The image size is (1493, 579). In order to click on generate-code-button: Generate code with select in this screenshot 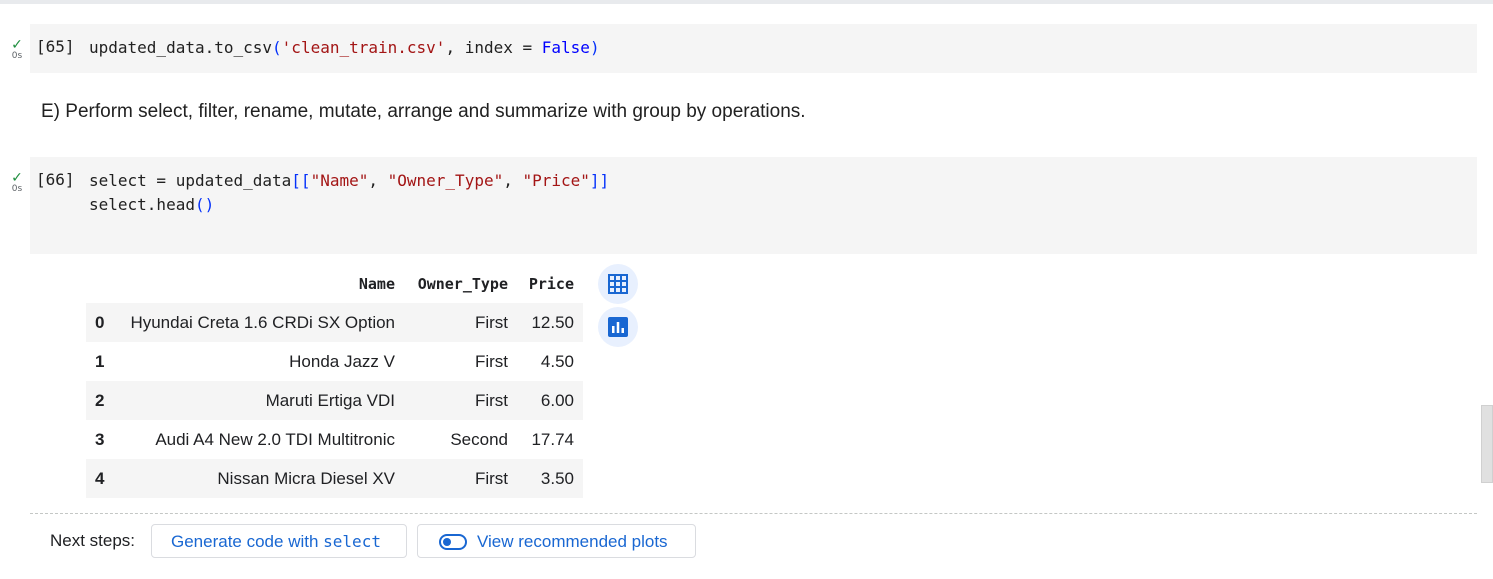, I will do `click(279, 541)`.